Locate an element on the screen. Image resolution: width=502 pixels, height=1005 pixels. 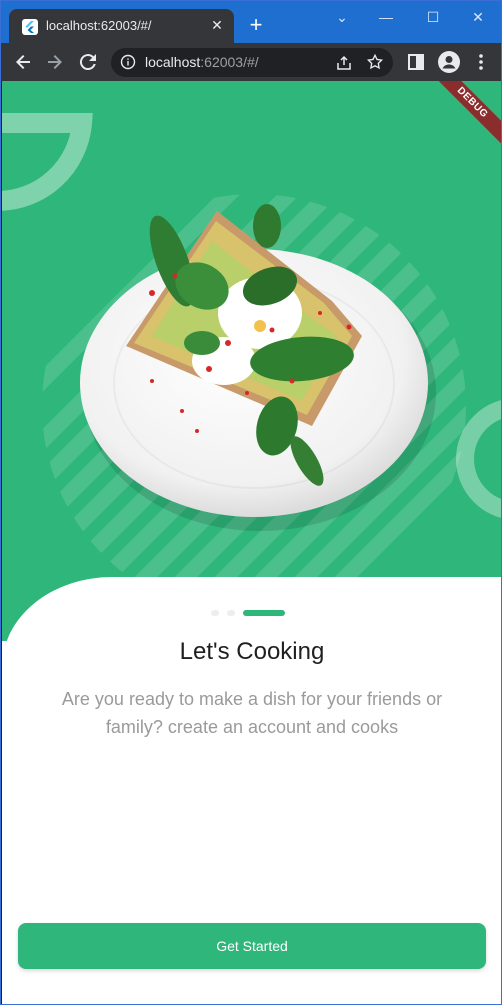
browser-tab: localhost:62003/#/ ✕ is located at coordinates (121, 26).